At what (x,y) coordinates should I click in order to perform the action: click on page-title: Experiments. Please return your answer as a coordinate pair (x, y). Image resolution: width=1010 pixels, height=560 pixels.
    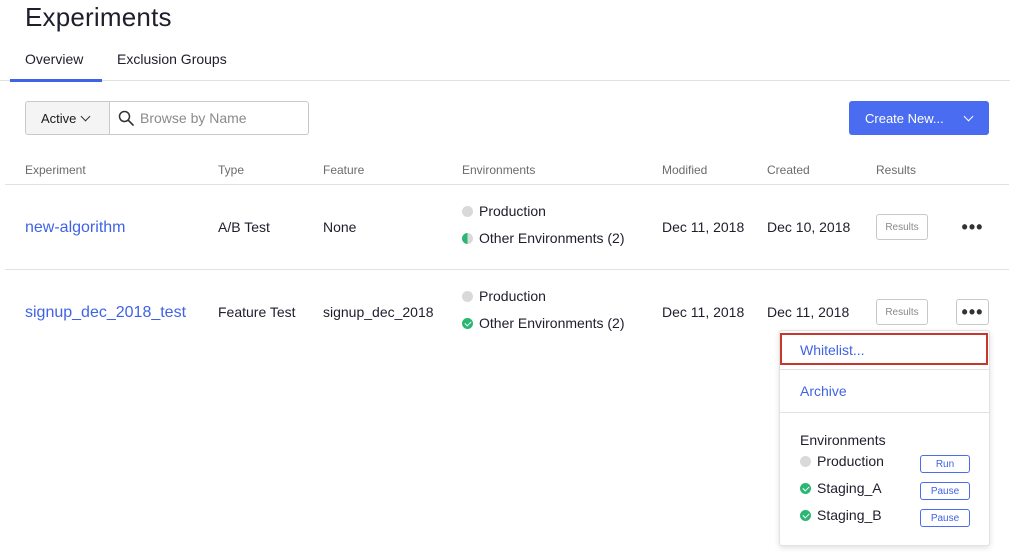
    Looking at the image, I should click on (98, 17).